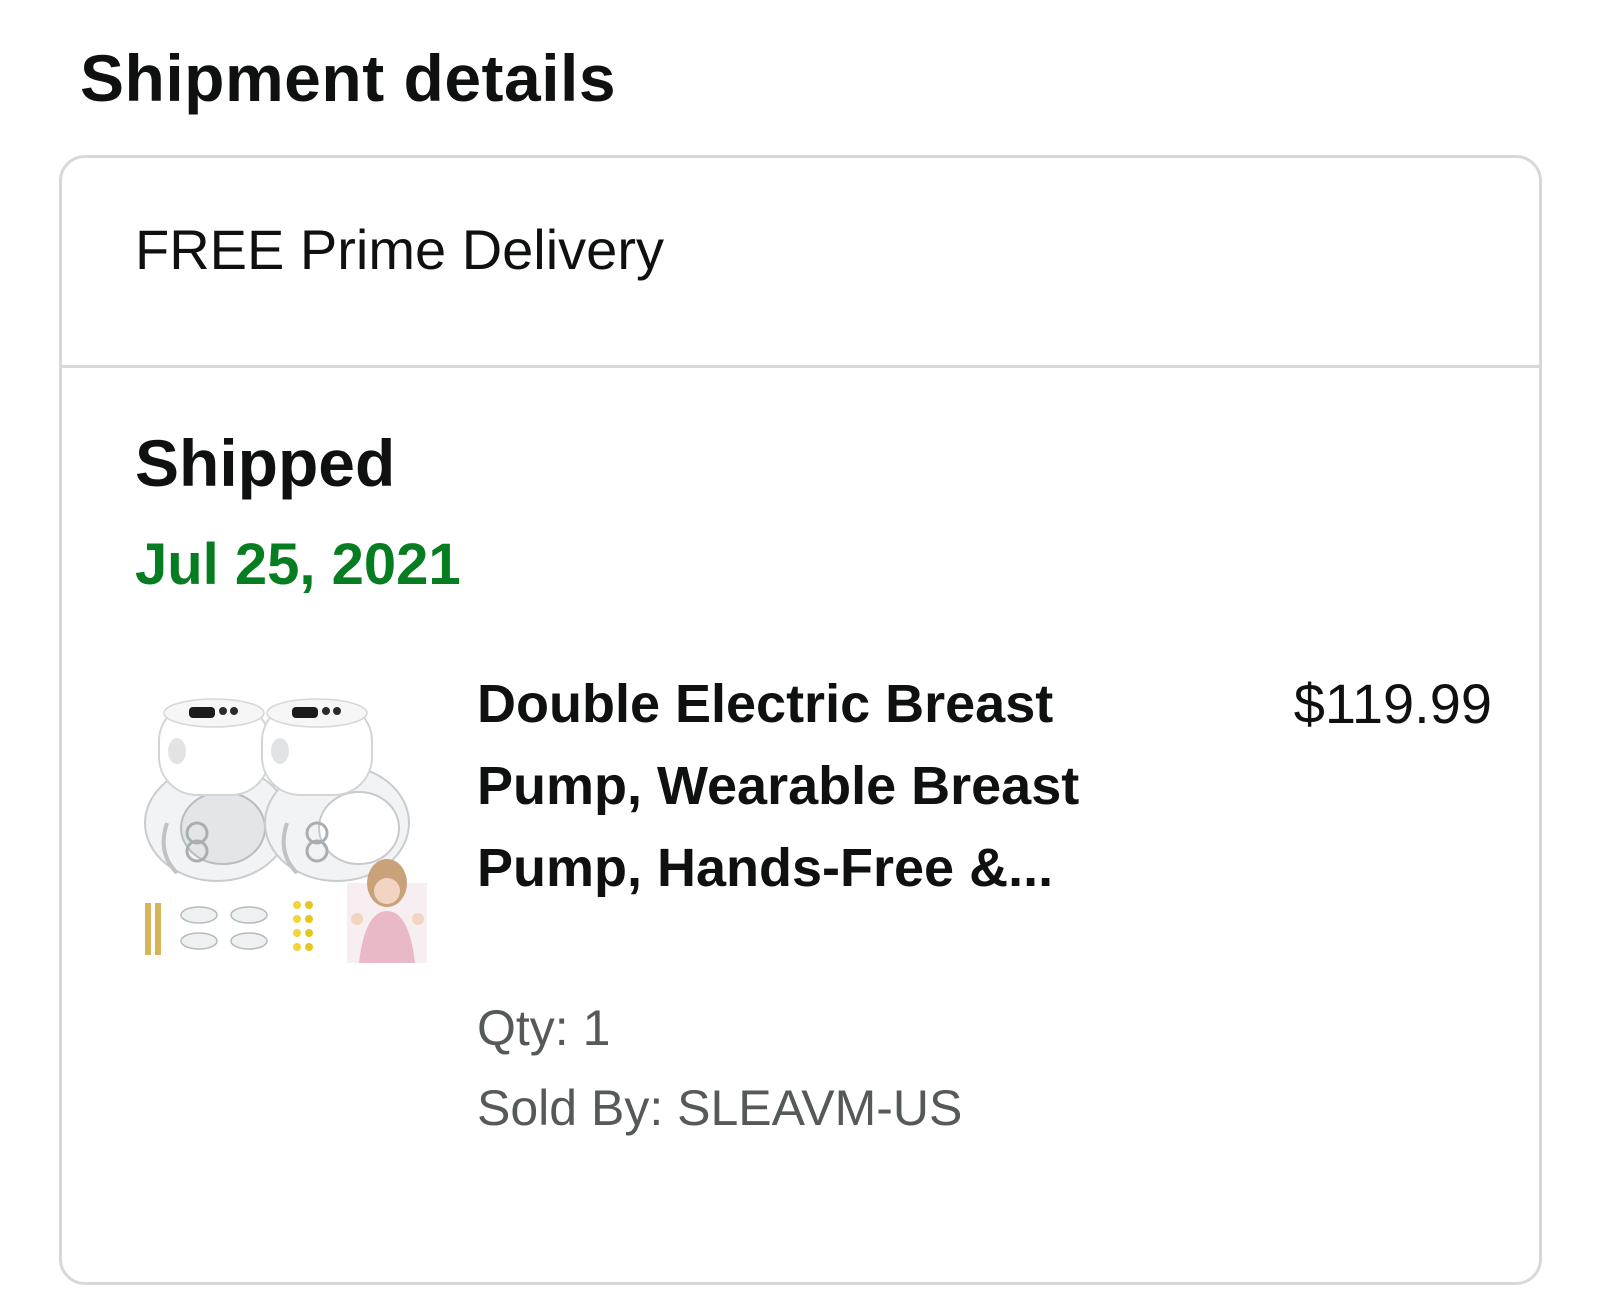  Describe the element at coordinates (720, 1108) in the screenshot. I see `item-seller: Sold By: SLEAVM-US` at that location.